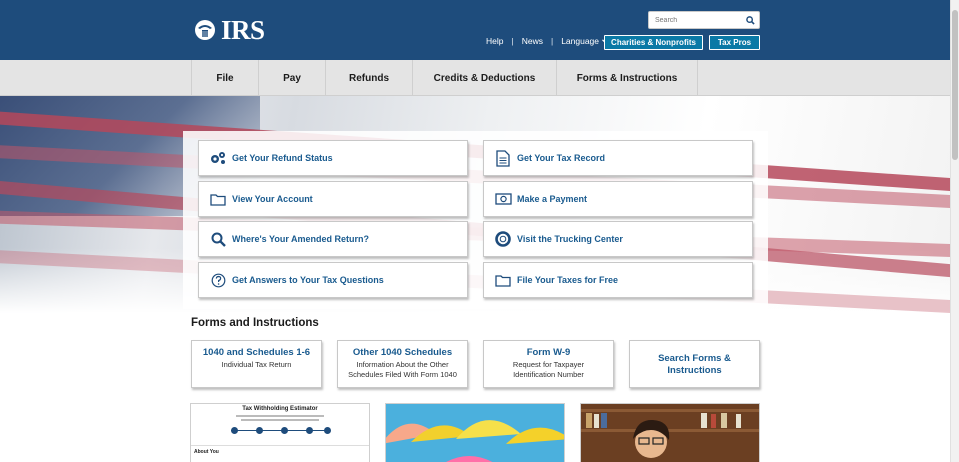 The image size is (959, 462). Describe the element at coordinates (503, 239) in the screenshot. I see `lifebuoy-icon` at that location.